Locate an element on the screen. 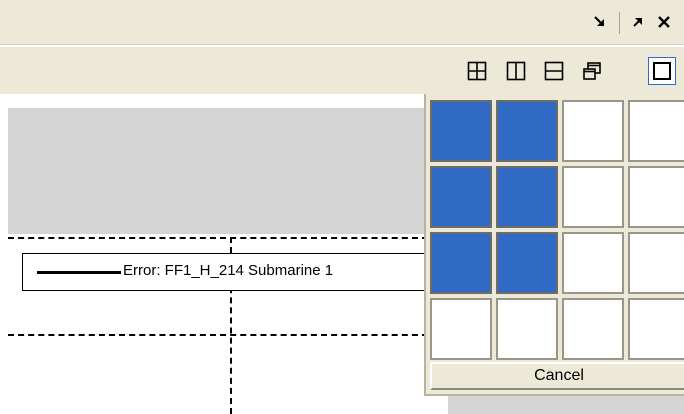 Image resolution: width=684 pixels, height=414 pixels. grid-cell-r1-c3 is located at coordinates (593, 131).